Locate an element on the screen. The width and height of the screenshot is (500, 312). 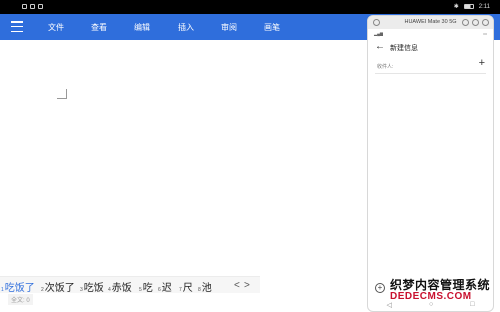
candidate-4: 4赤饭 is located at coordinates (120, 286).